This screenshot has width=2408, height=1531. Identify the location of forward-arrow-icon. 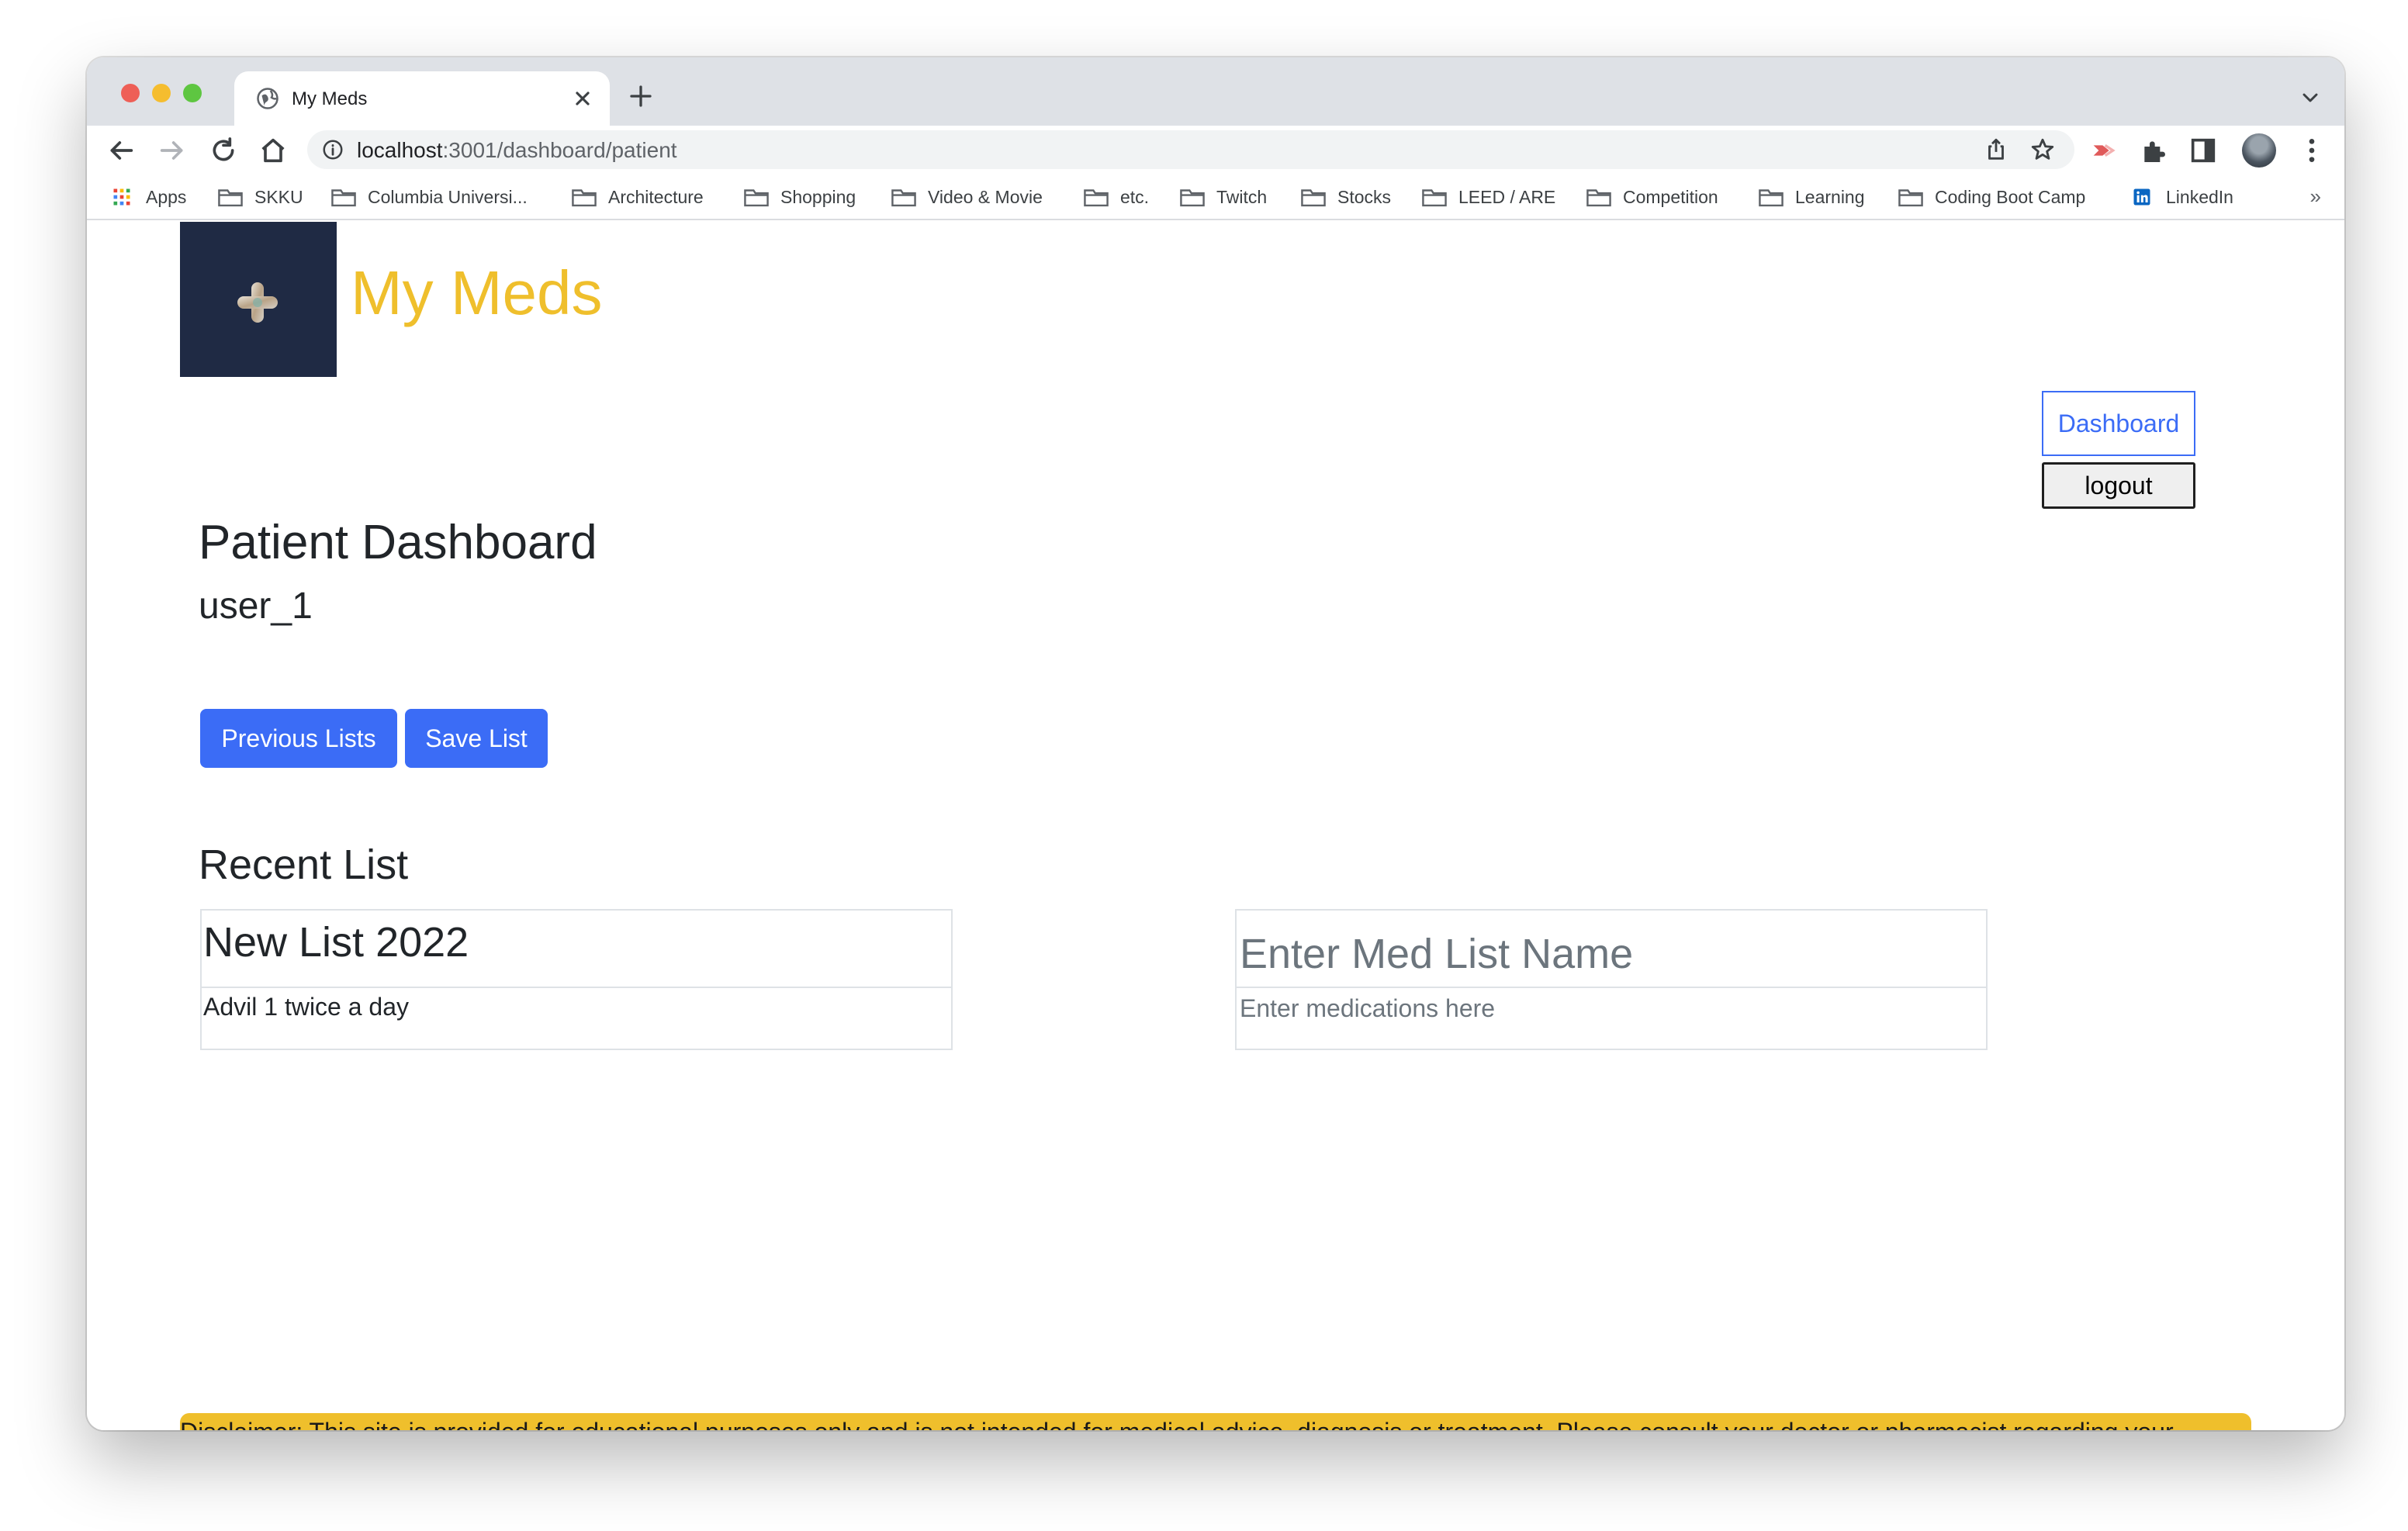
(172, 150).